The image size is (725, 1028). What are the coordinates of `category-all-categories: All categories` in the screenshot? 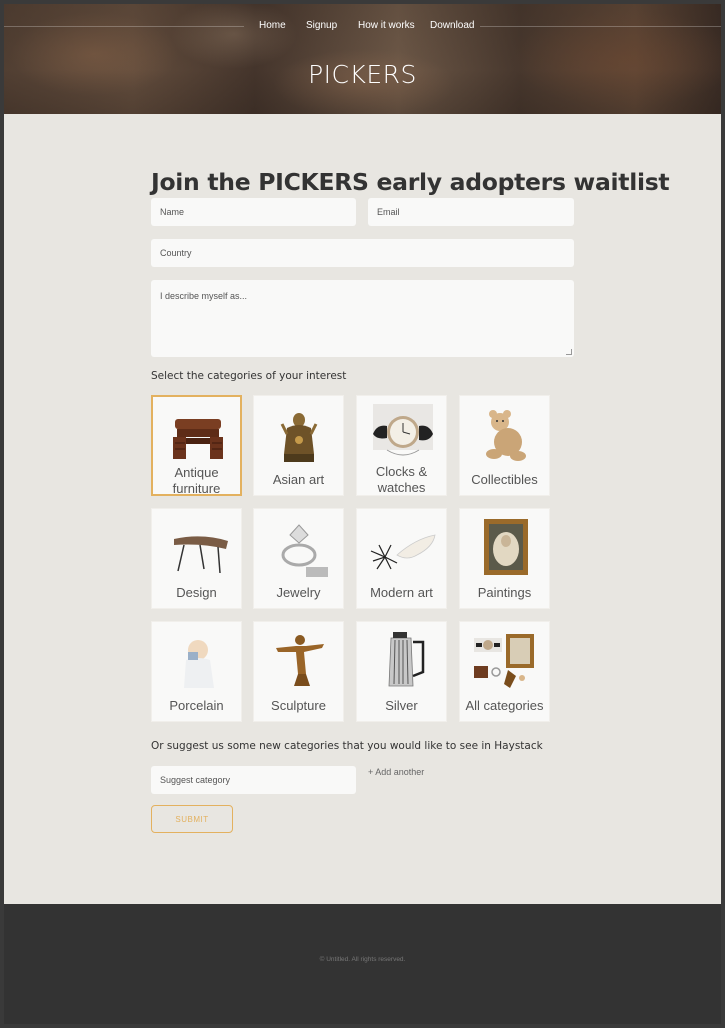 It's located at (504, 671).